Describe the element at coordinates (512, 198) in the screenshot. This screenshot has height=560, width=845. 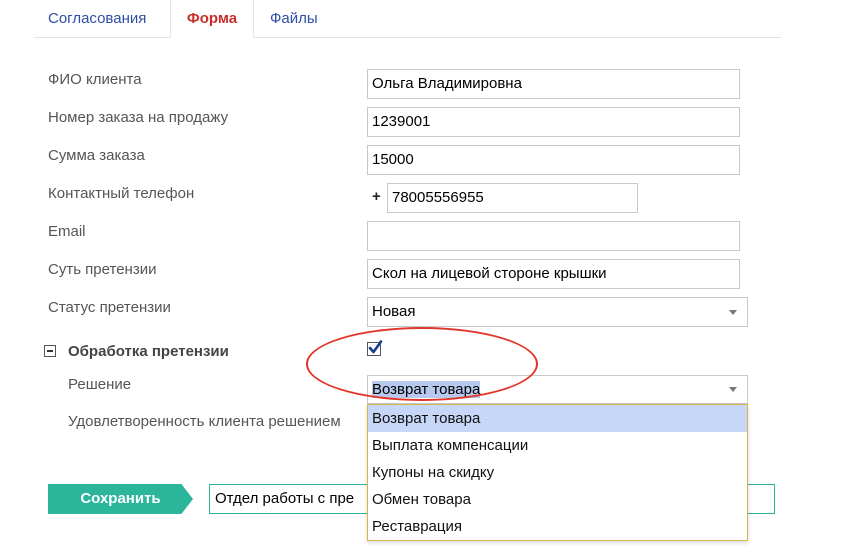
I see `phone-input: 78005556955` at that location.